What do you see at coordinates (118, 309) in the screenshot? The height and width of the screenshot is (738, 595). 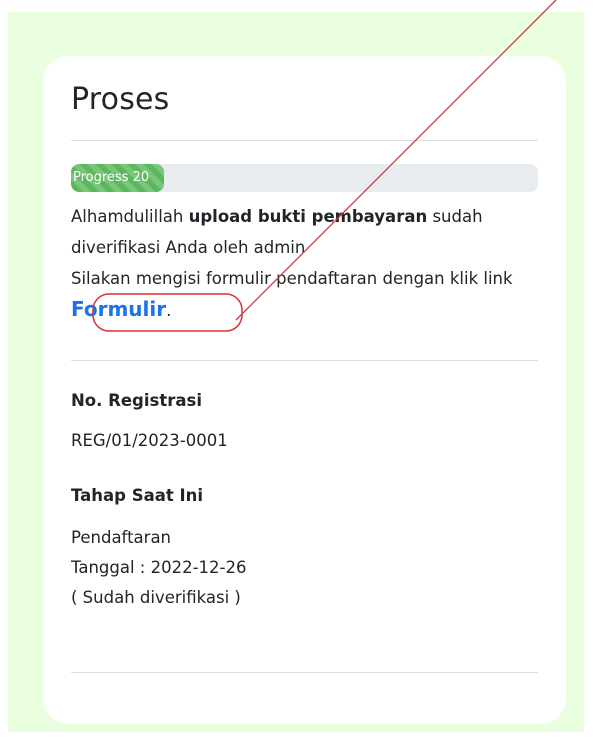 I see `formulir-link: Formulir` at bounding box center [118, 309].